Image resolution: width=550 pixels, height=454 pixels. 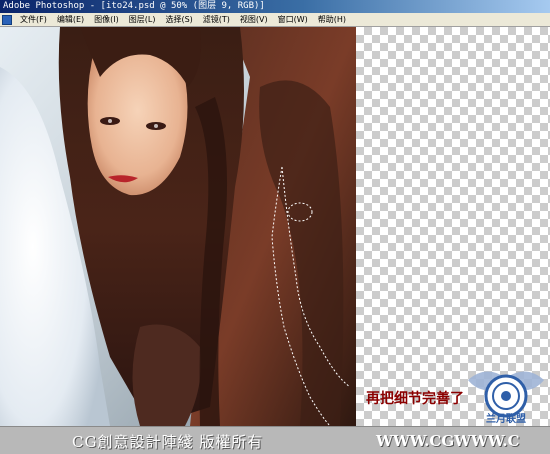 I want to click on menu-image: 图像(I), so click(x=106, y=19).